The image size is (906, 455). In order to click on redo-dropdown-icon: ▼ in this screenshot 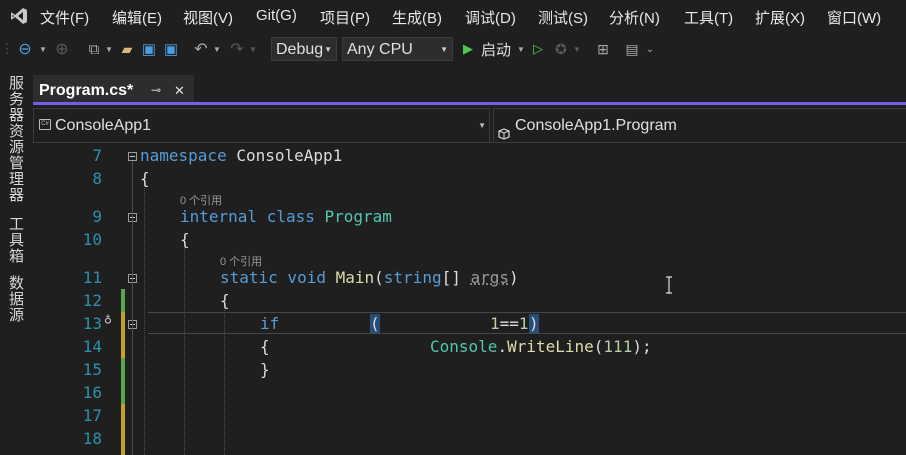, I will do `click(253, 49)`.